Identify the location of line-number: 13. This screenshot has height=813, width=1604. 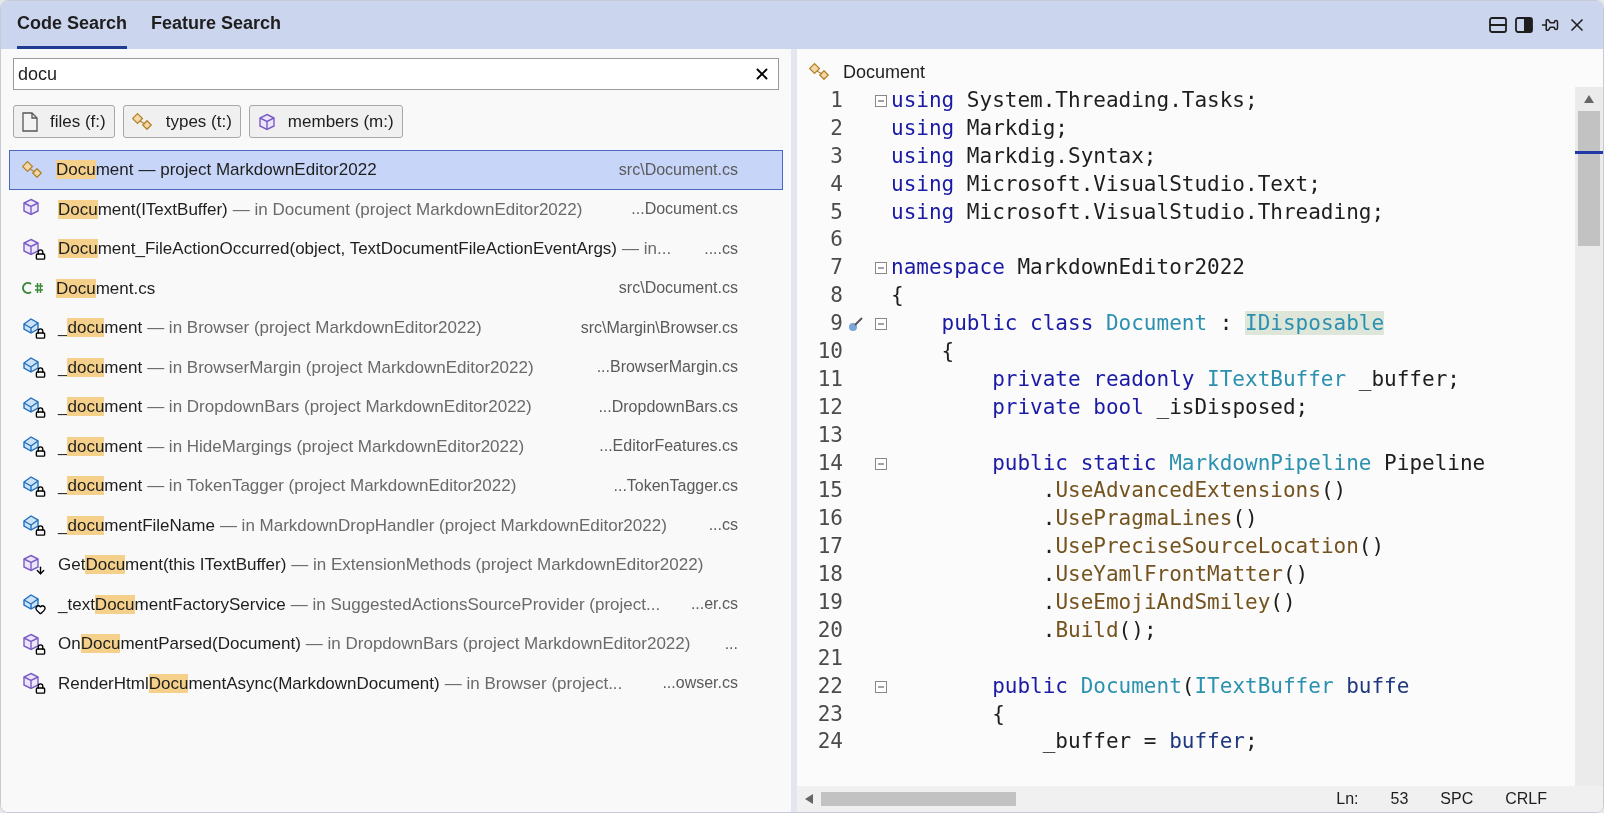
(829, 435).